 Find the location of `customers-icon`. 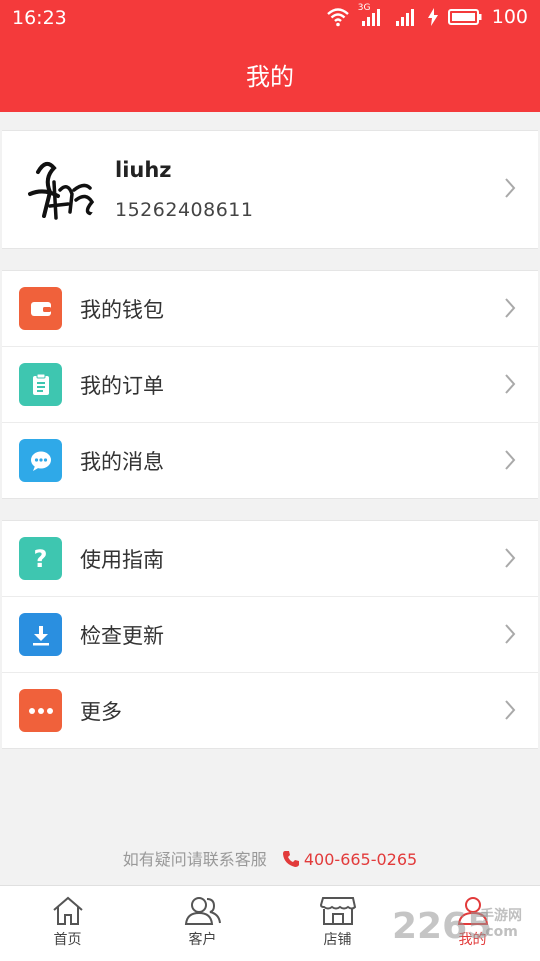

customers-icon is located at coordinates (202, 911).